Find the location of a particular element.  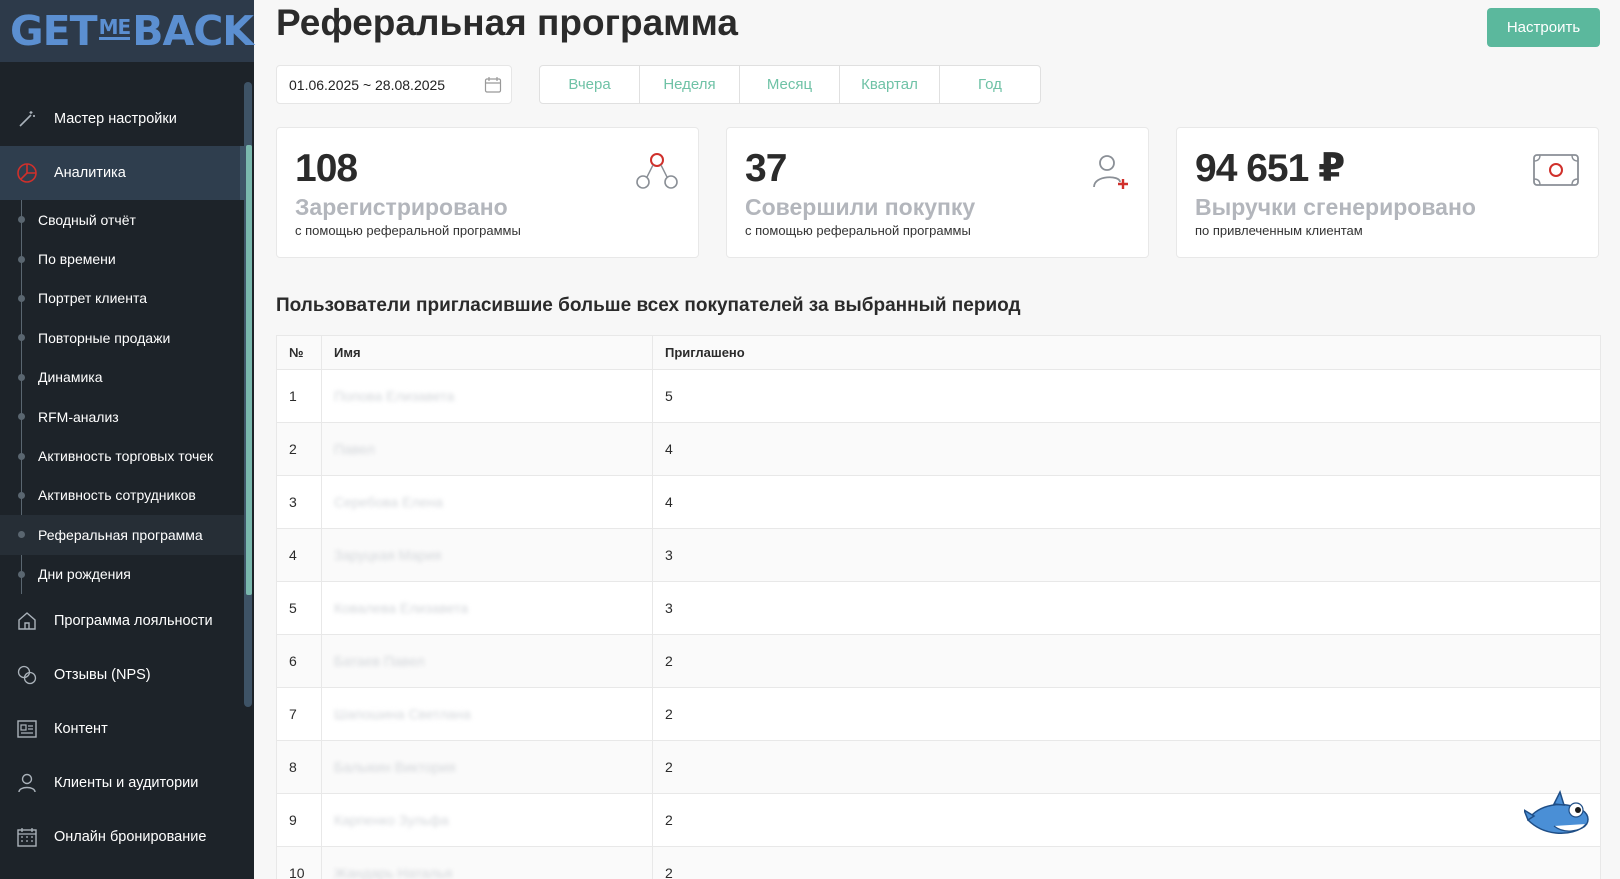

sidebar-item-reviews: Отзывы (NPS) is located at coordinates (123, 675).